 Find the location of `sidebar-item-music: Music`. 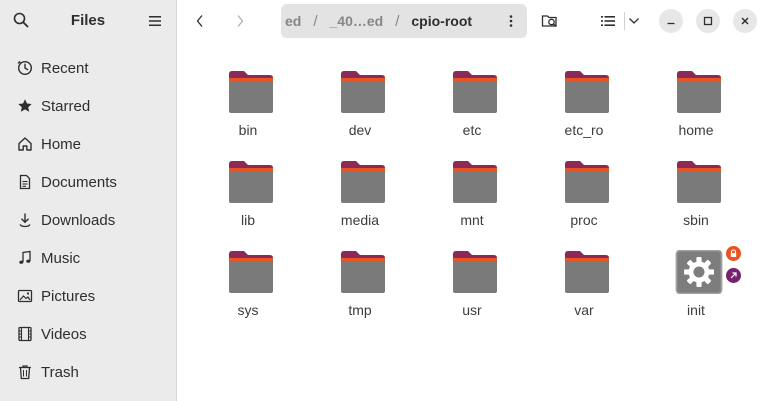

sidebar-item-music: Music is located at coordinates (88, 258).